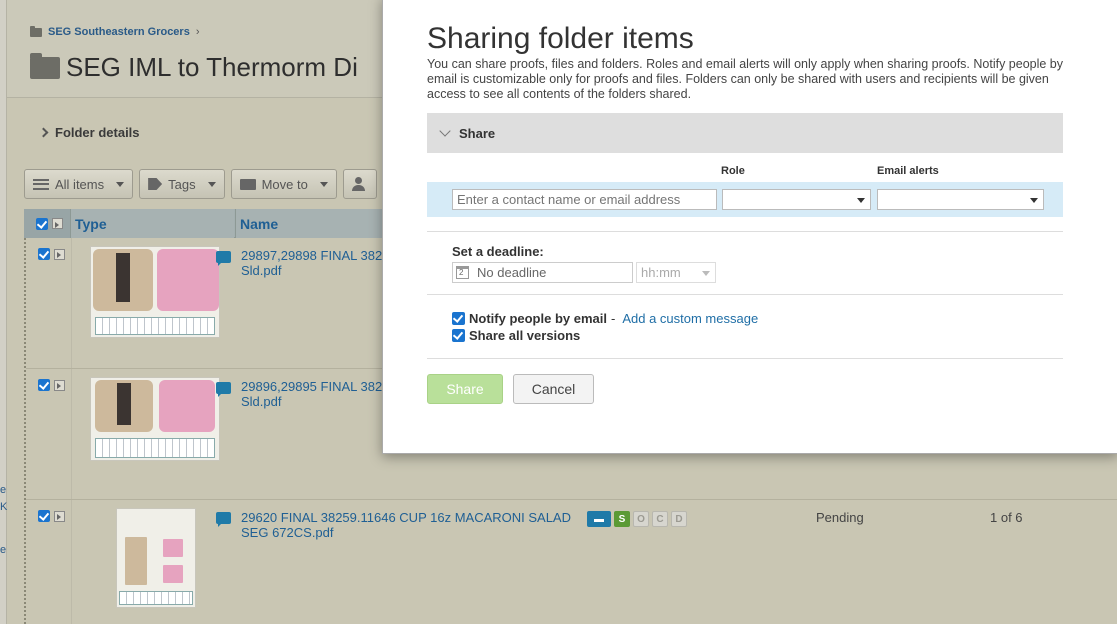  Describe the element at coordinates (3, 312) in the screenshot. I see `left-sidebar-edge: e K e` at that location.